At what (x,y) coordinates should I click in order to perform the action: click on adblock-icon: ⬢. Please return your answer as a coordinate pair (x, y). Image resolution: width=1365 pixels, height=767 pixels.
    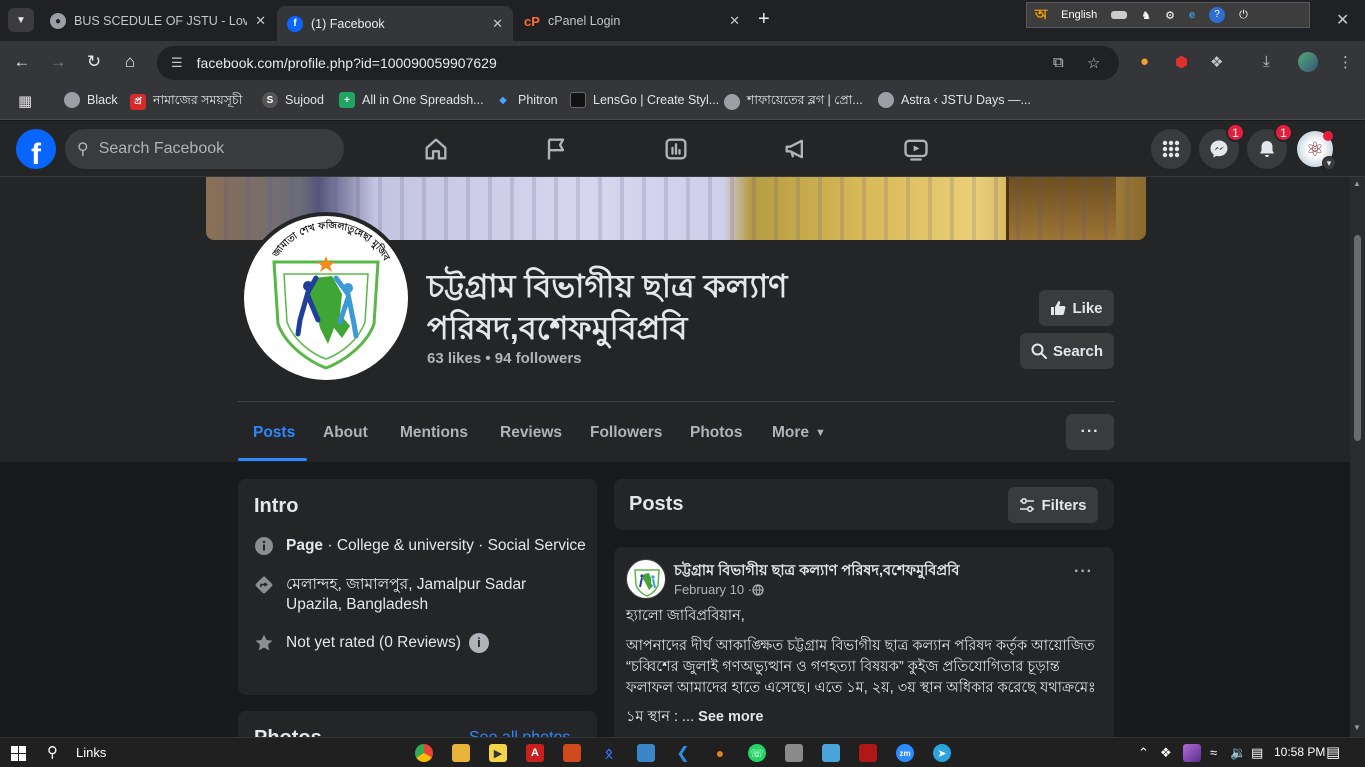
    Looking at the image, I should click on (1181, 62).